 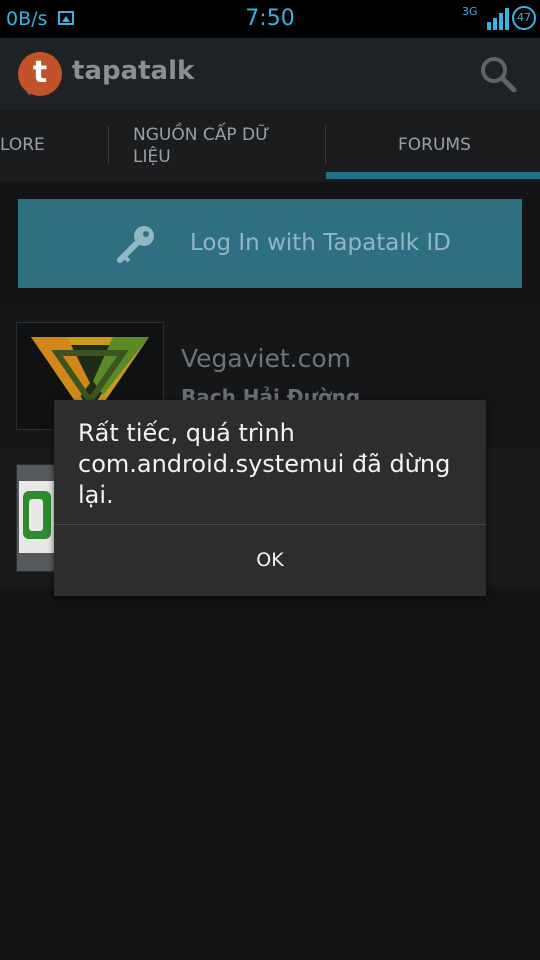 What do you see at coordinates (270, 560) in the screenshot?
I see `ok-button: OK` at bounding box center [270, 560].